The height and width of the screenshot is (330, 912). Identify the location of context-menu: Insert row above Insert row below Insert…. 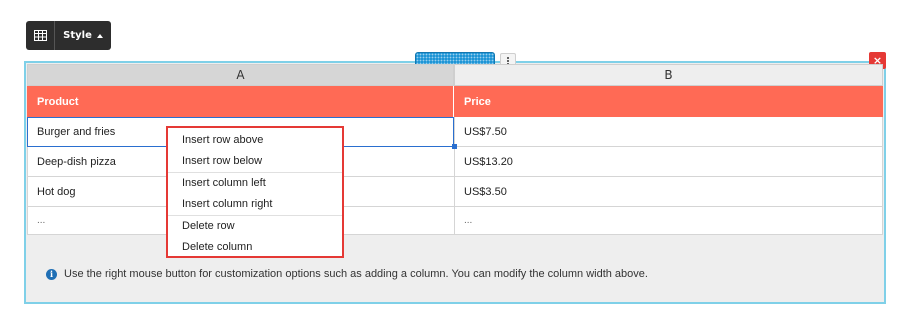
(255, 192).